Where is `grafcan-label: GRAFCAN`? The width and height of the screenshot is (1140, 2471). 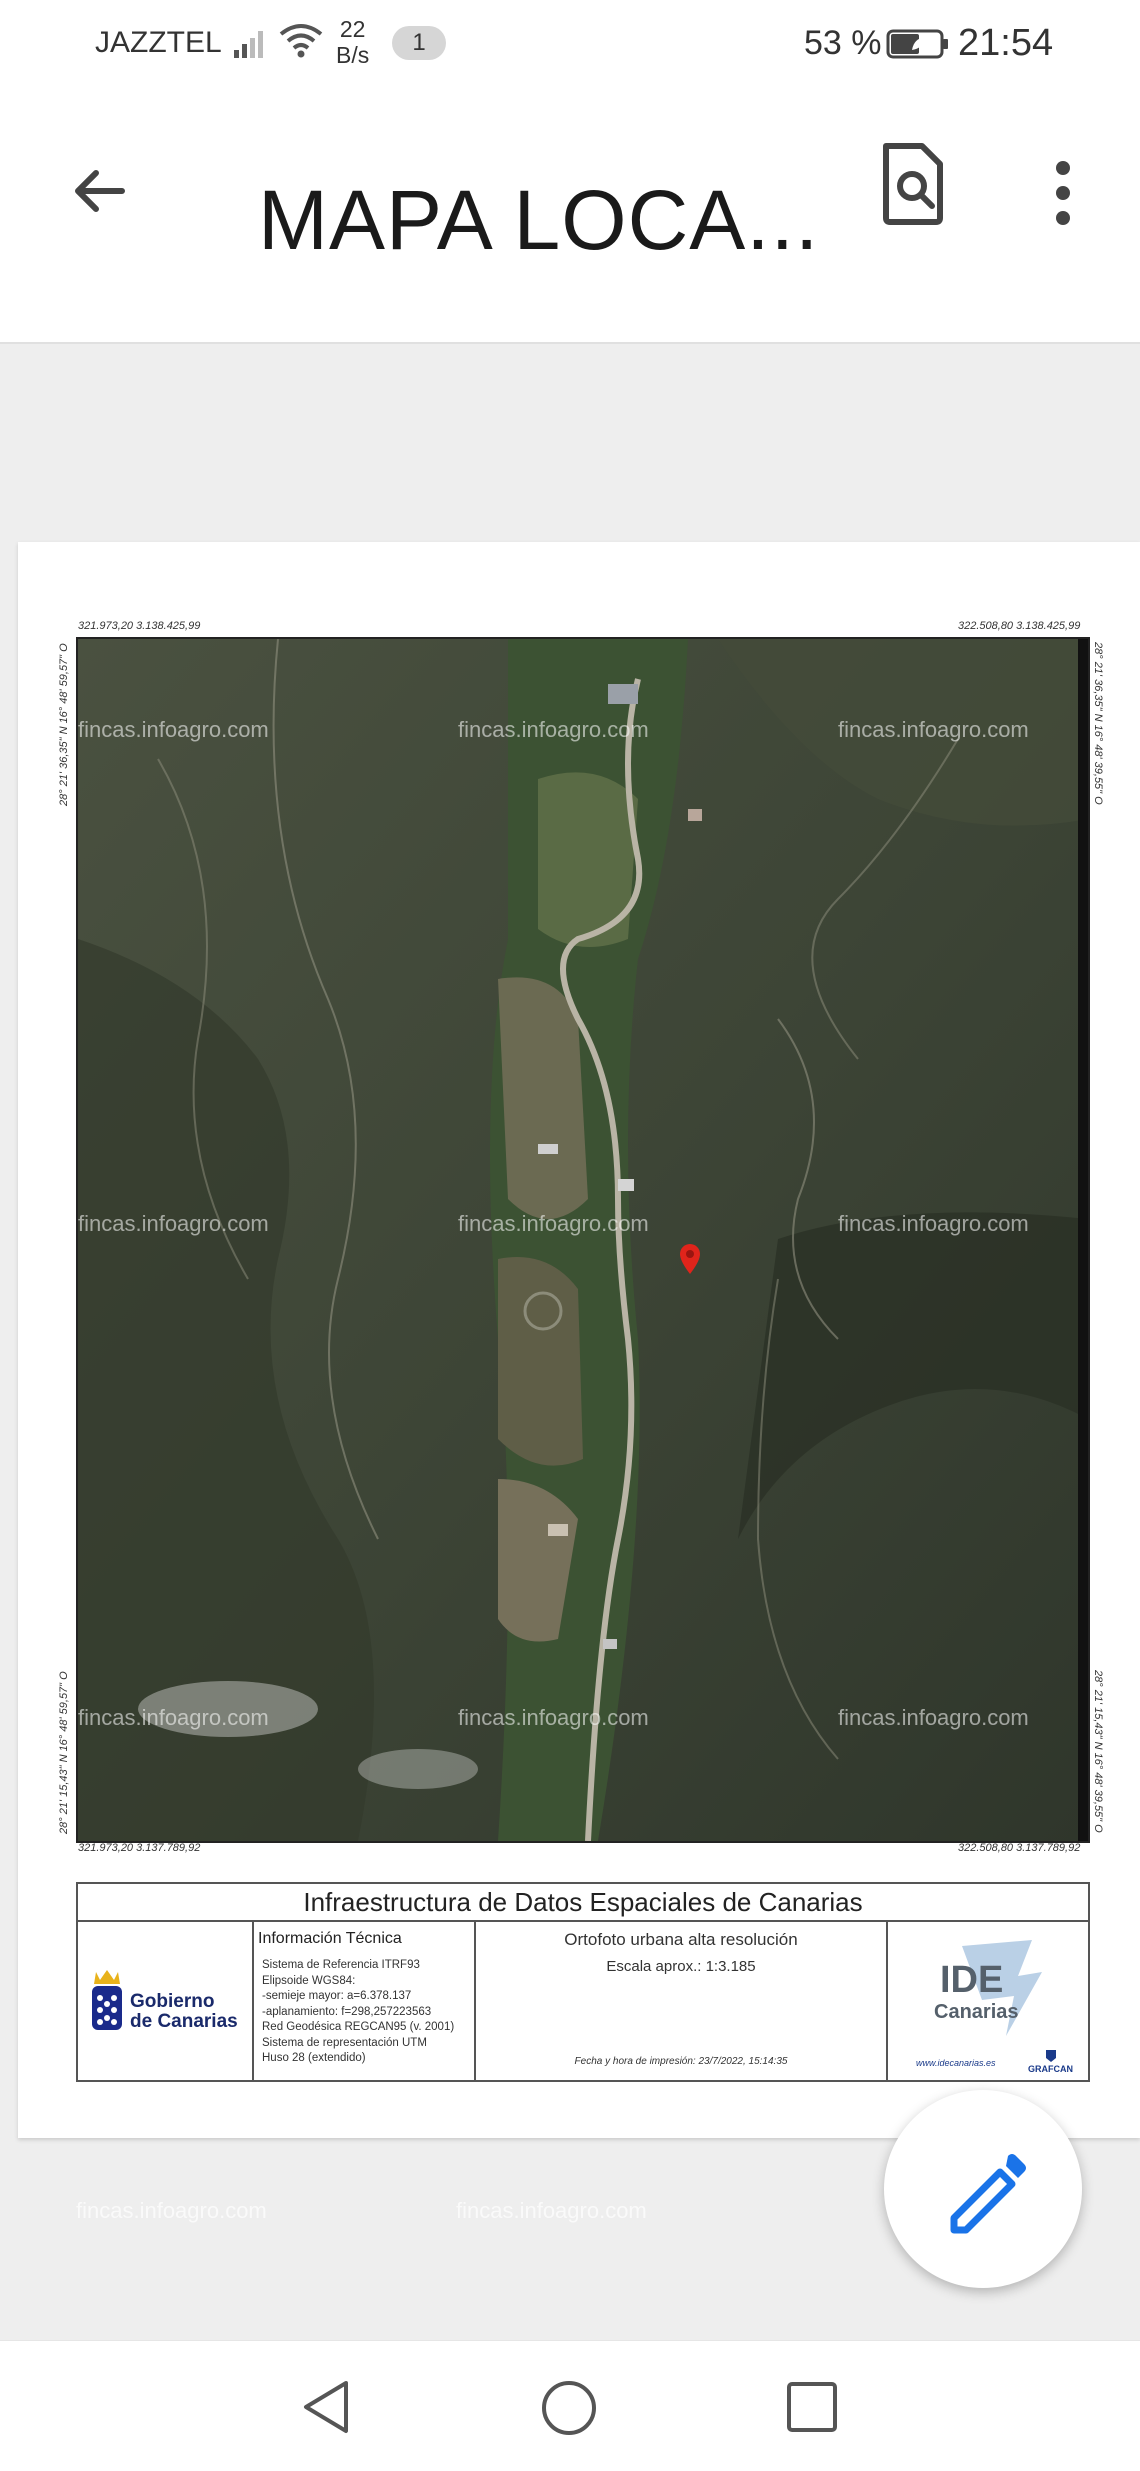
grafcan-label: GRAFCAN is located at coordinates (1050, 2069).